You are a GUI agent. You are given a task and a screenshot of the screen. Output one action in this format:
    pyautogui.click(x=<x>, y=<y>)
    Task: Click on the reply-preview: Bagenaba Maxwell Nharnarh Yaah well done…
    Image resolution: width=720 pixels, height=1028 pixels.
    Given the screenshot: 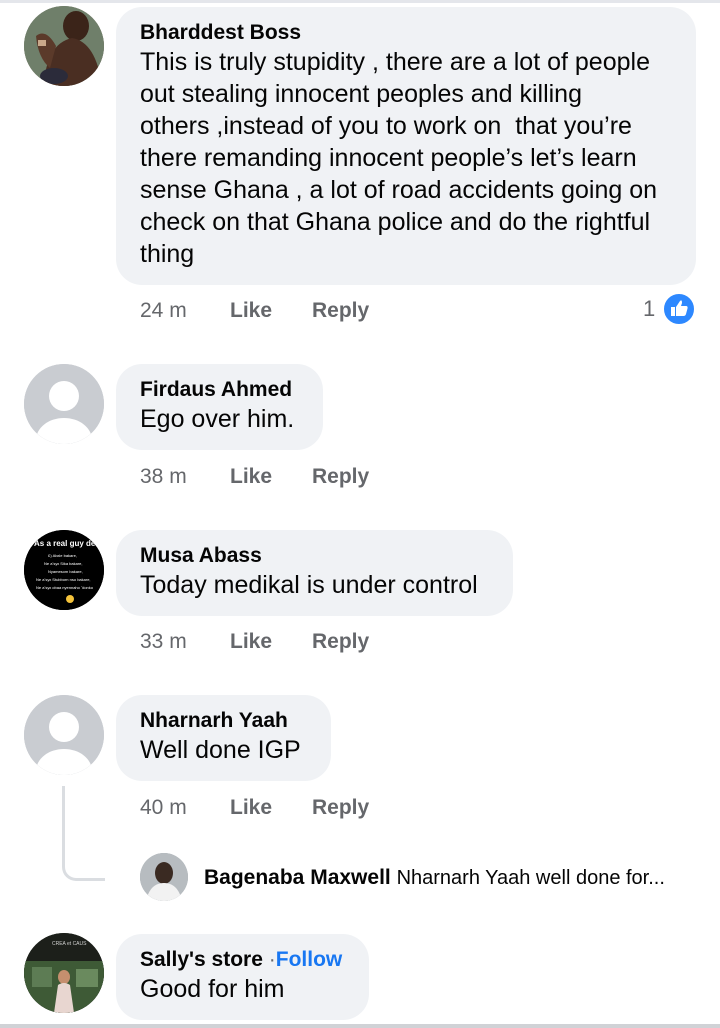 What is the action you would take?
    pyautogui.click(x=434, y=878)
    